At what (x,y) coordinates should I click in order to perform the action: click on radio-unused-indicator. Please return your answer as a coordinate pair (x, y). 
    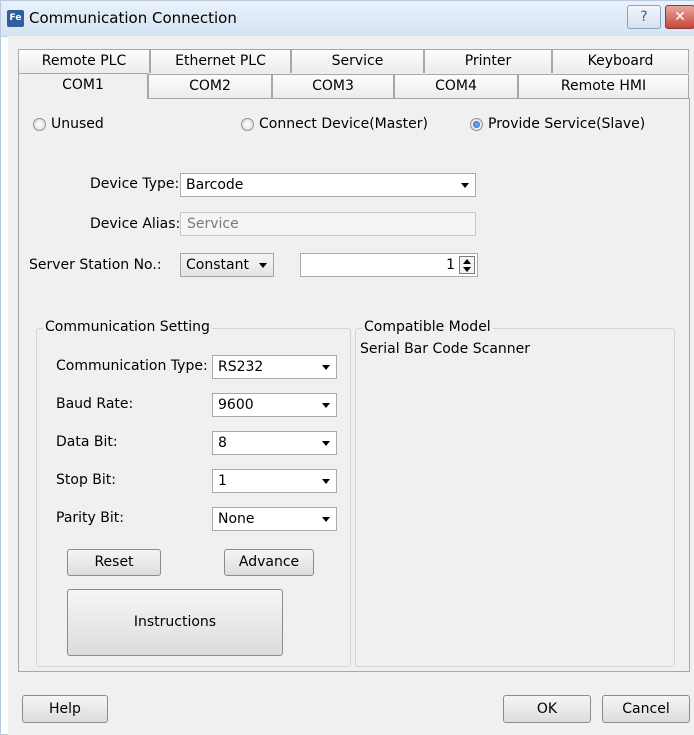
    Looking at the image, I should click on (39, 124).